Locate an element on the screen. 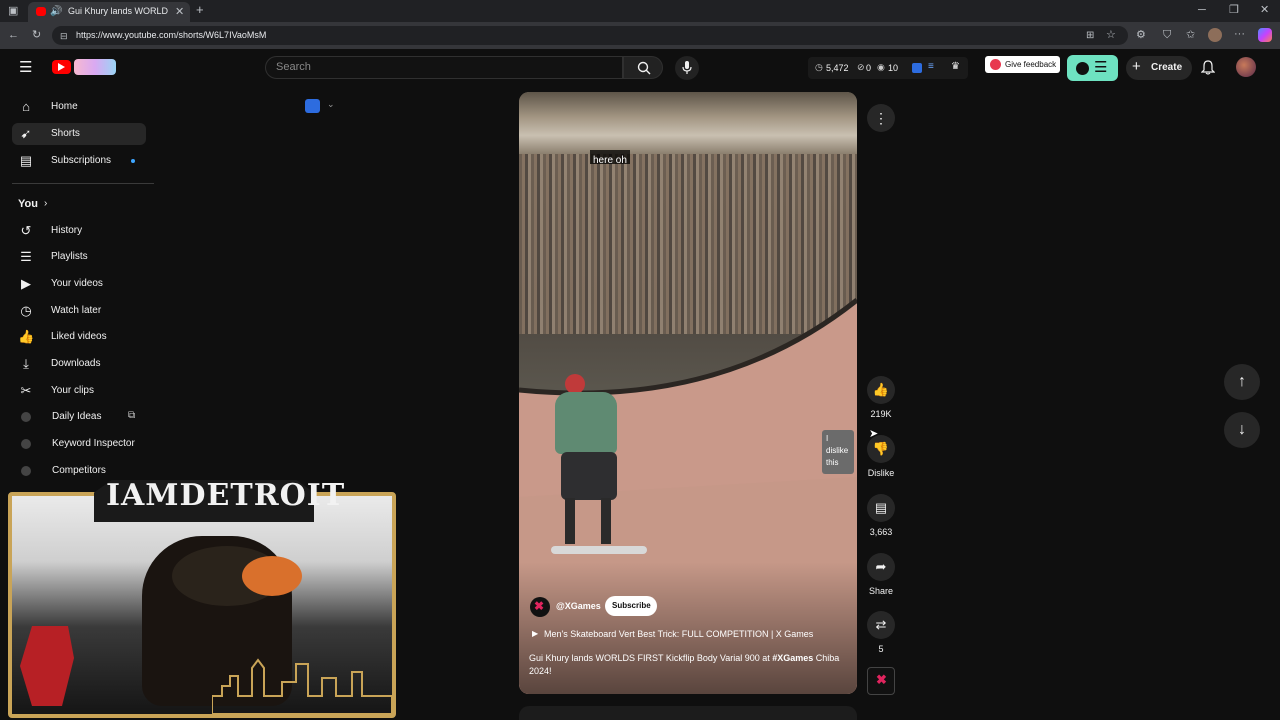 This screenshot has width=1280, height=720. hamburger-menu-icon: ☰ is located at coordinates (25, 67).